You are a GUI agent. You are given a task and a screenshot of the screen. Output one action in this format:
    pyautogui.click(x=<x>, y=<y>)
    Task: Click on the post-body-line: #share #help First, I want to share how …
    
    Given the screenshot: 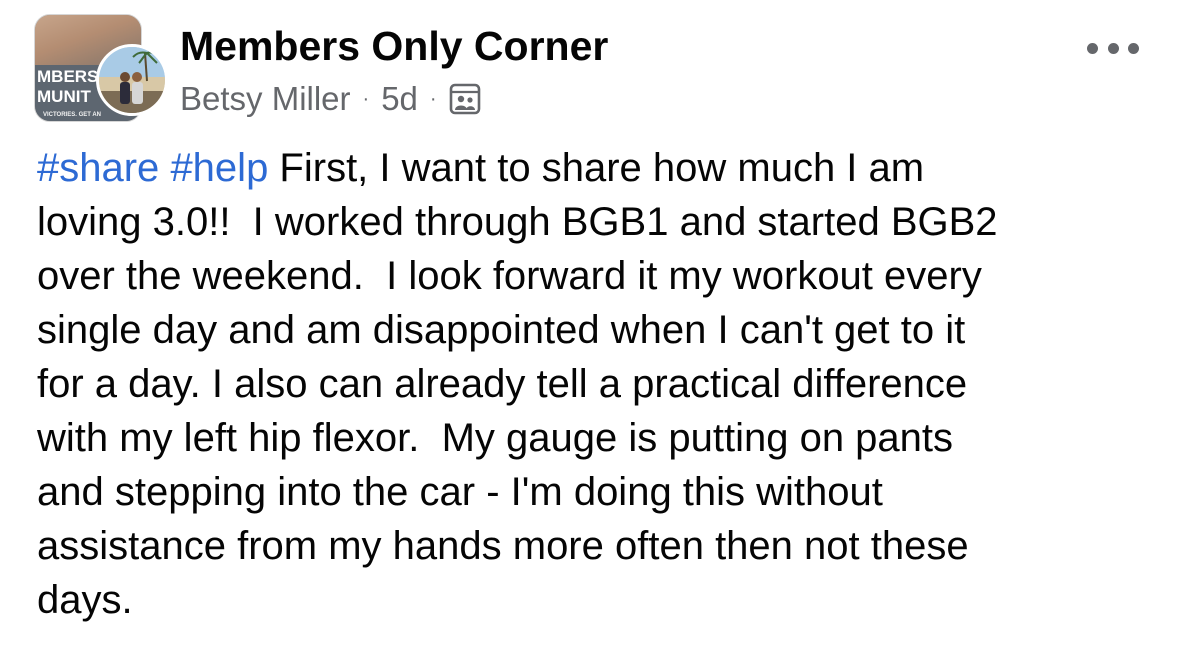 What is the action you would take?
    pyautogui.click(x=592, y=168)
    